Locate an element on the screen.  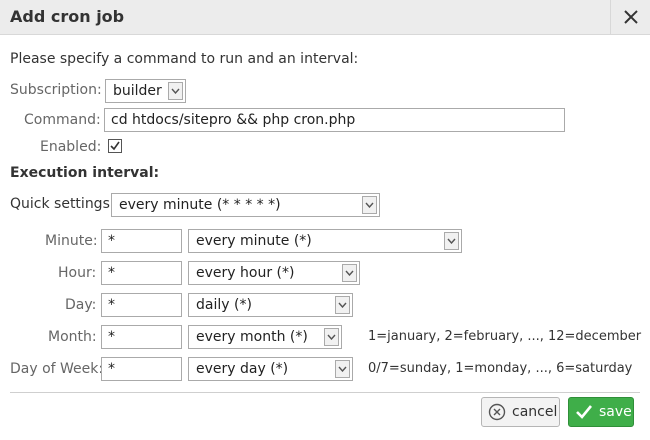
subscription-select: builder is located at coordinates (145, 91).